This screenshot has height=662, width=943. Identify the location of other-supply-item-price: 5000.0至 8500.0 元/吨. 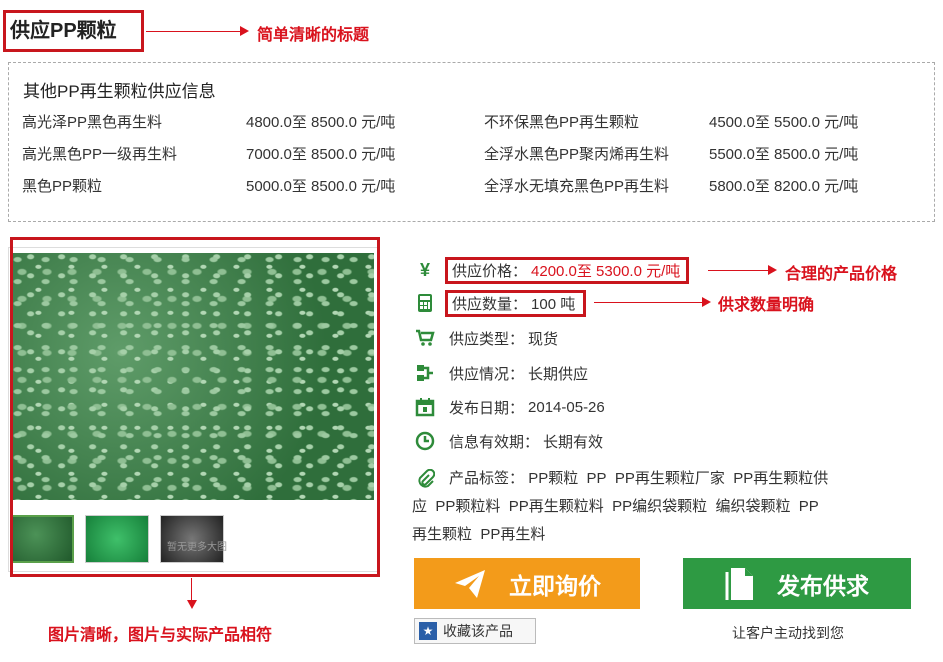
(321, 186).